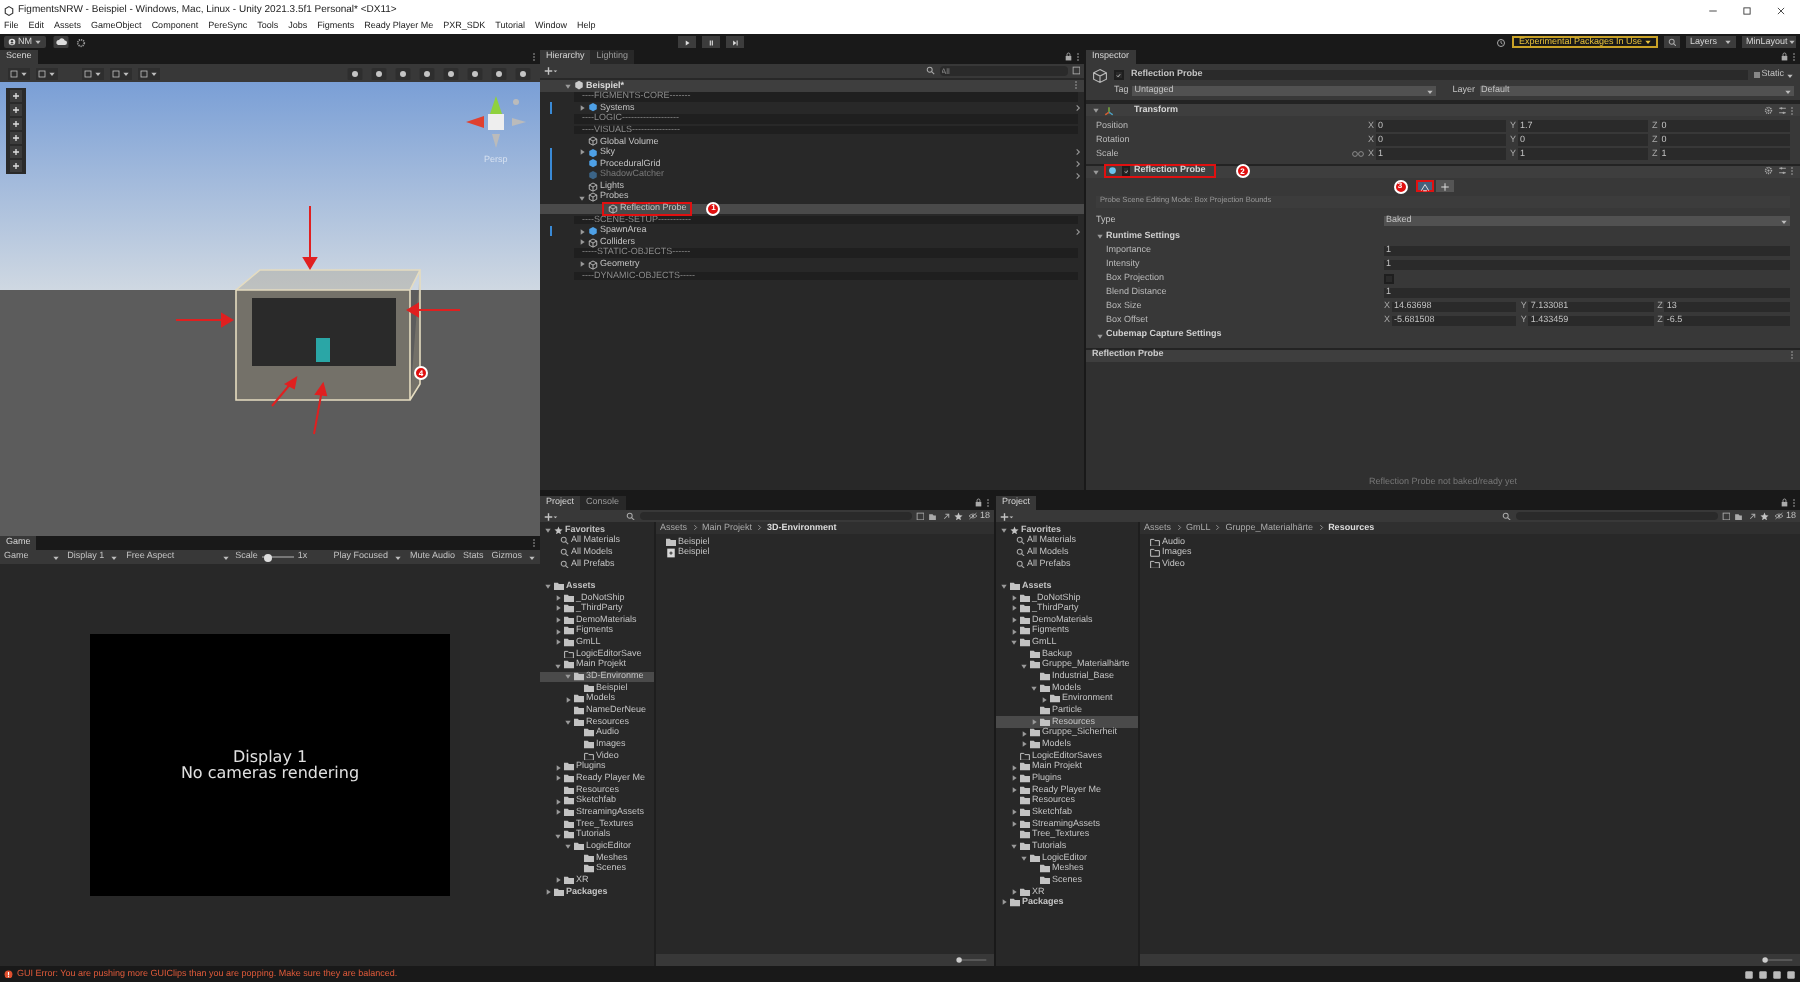 The width and height of the screenshot is (1800, 982). Describe the element at coordinates (268, 557) in the screenshot. I see `slider-thumb` at that location.